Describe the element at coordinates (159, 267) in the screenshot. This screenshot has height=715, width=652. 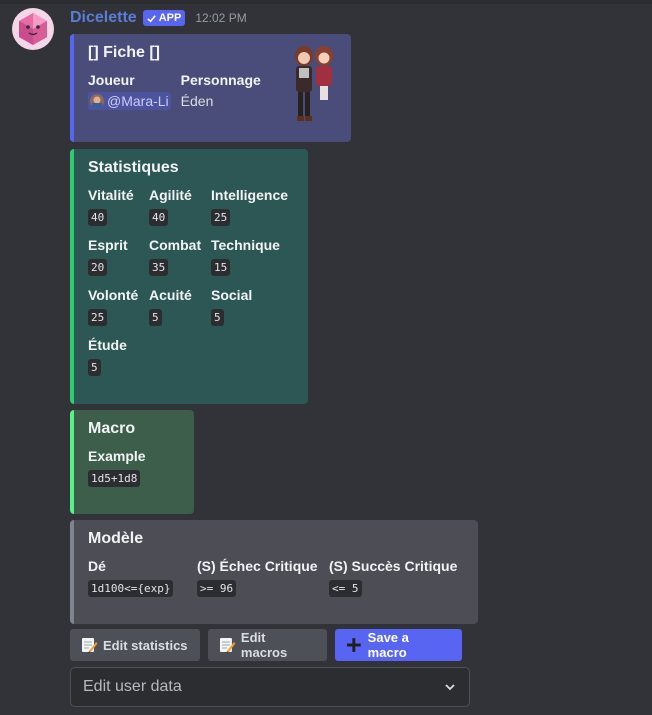
I see `stat-value: 35` at that location.